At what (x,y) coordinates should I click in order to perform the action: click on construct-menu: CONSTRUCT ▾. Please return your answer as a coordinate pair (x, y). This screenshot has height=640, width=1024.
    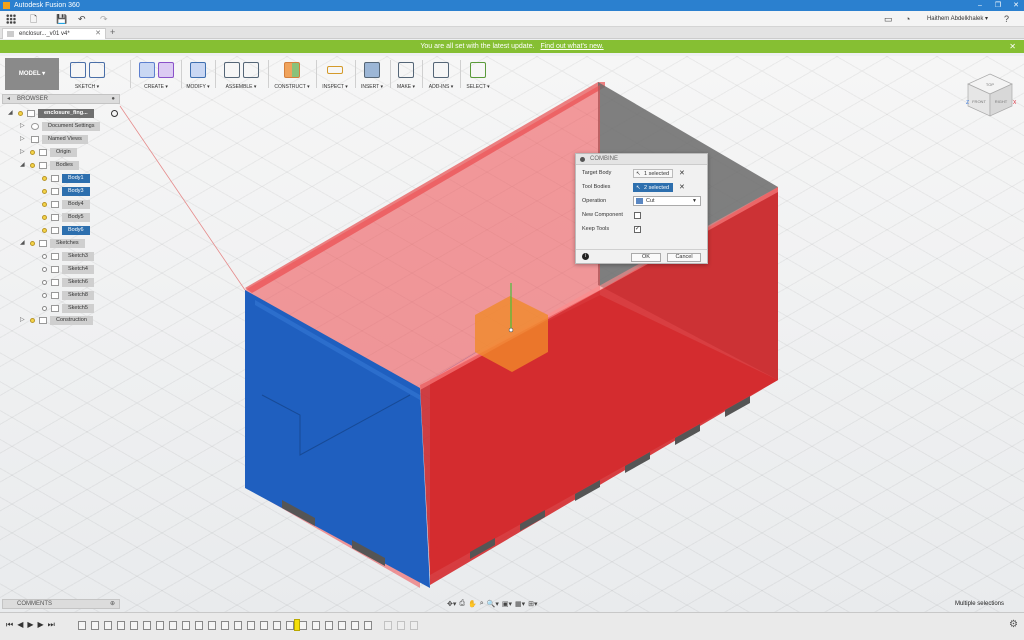
    Looking at the image, I should click on (292, 87).